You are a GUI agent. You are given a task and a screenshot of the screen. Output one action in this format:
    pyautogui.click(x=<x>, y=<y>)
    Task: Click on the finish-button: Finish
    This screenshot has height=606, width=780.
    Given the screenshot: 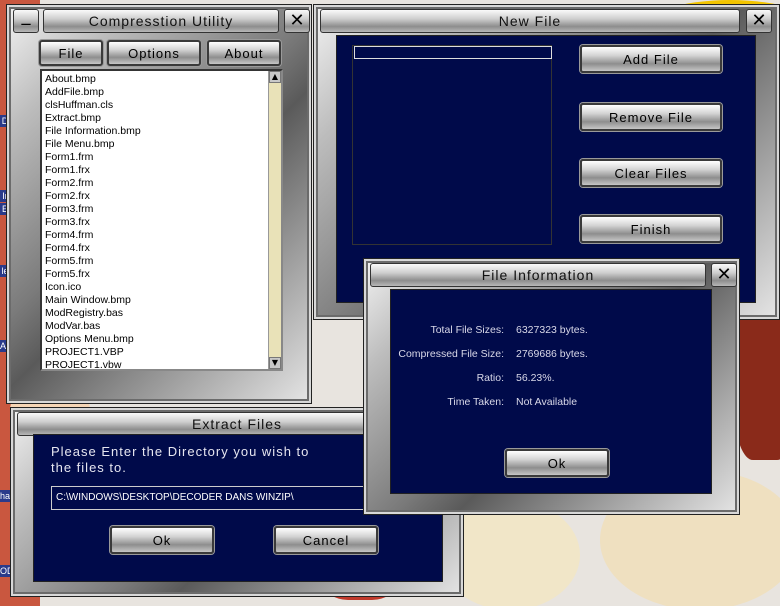 What is the action you would take?
    pyautogui.click(x=651, y=229)
    